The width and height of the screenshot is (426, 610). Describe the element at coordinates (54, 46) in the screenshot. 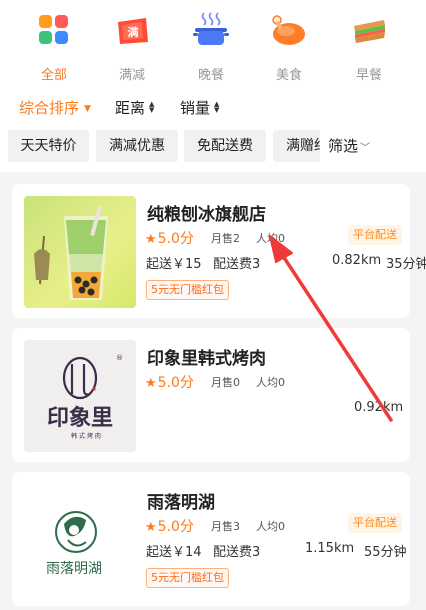

I see `category-all: 全部` at that location.